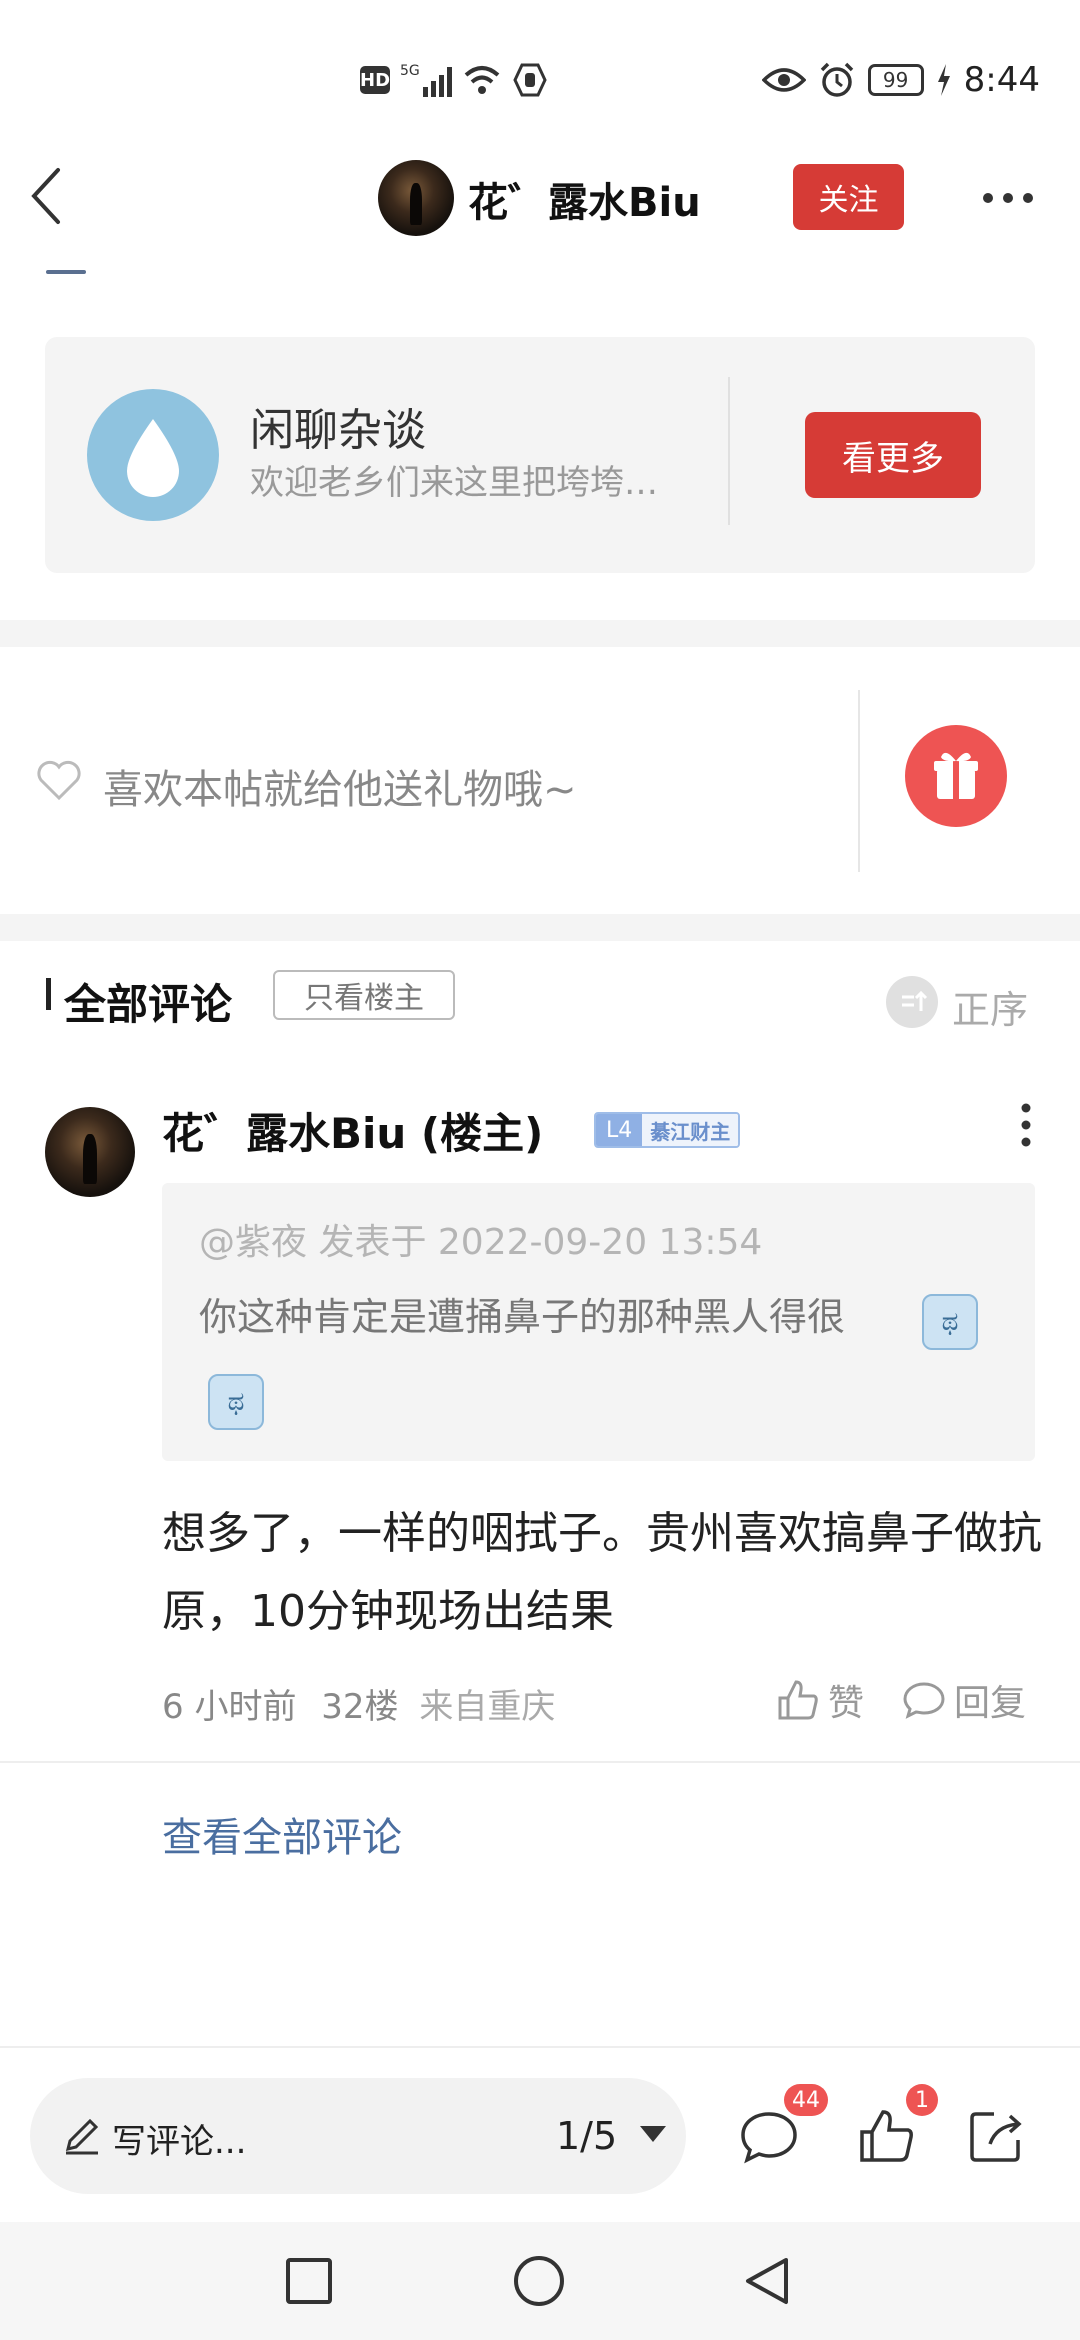 This screenshot has height=2340, width=1080. I want to click on sort-order-label: 正序, so click(990, 1006).